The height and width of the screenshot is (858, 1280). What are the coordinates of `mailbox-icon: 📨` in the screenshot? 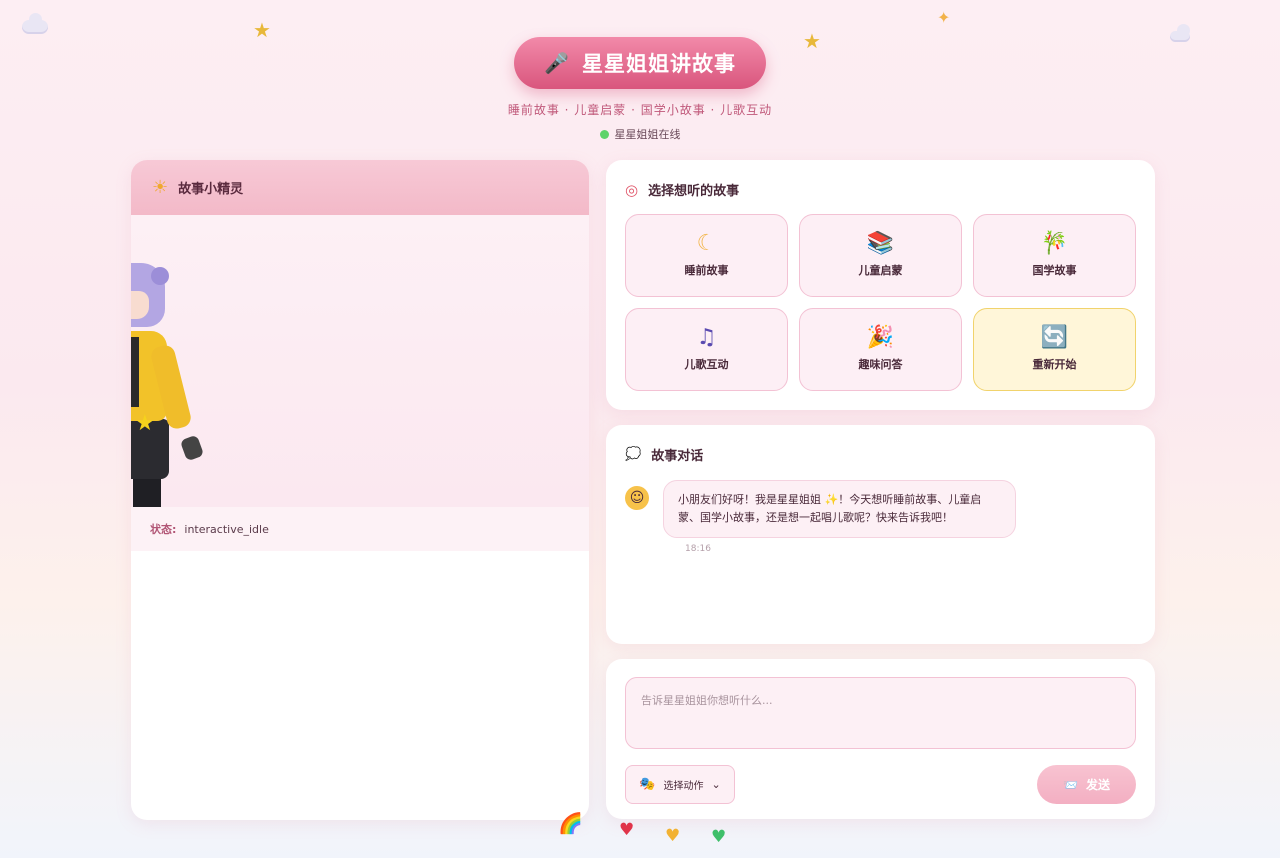 It's located at (1070, 784).